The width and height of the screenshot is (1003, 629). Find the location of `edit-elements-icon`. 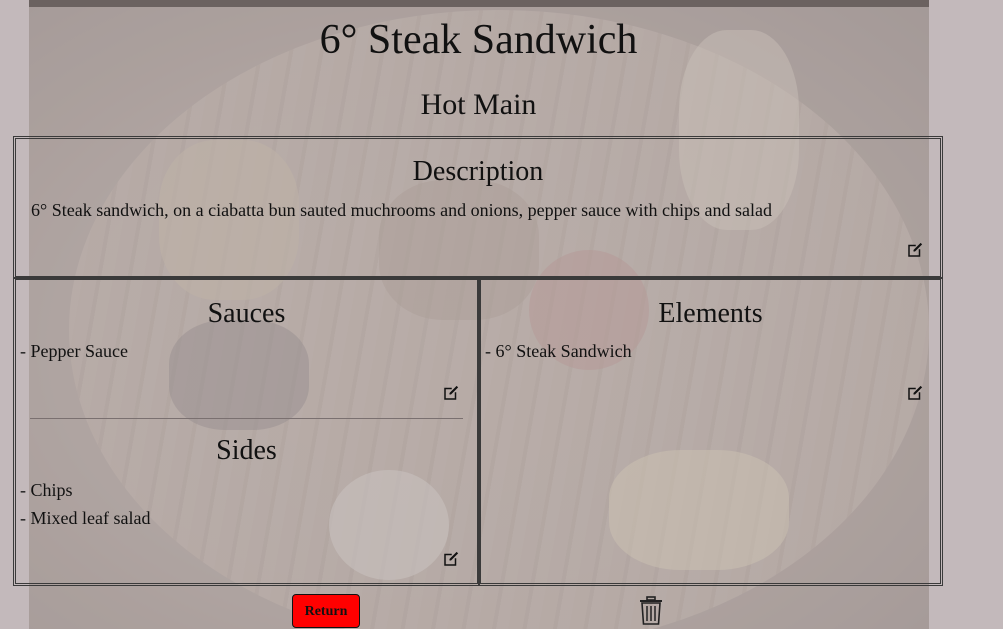

edit-elements-icon is located at coordinates (915, 393).